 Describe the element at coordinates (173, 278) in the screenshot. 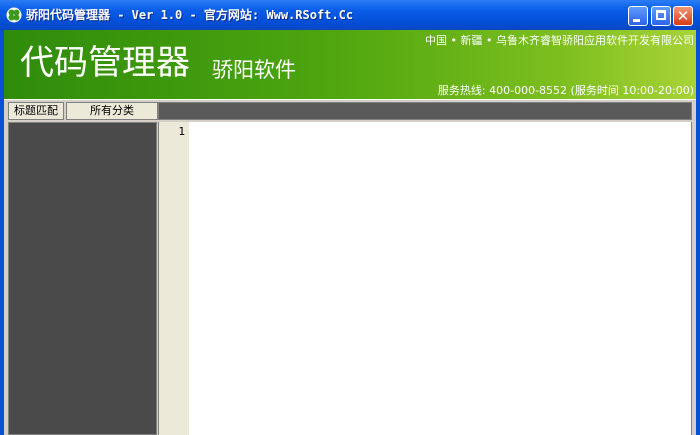

I see `line-number-gutter: 1` at that location.